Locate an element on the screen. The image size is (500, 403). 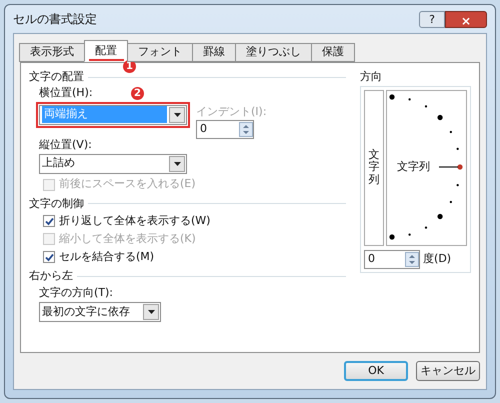
tab: 保護 is located at coordinates (333, 52).